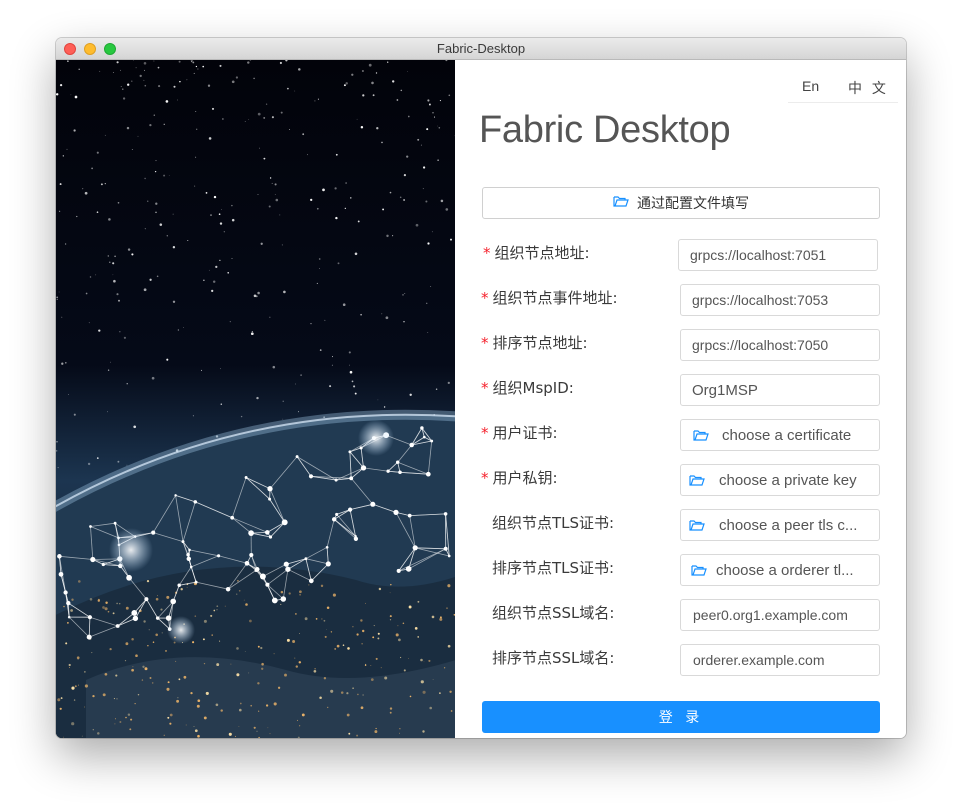  I want to click on user-cert-label: * 用户证书:, so click(519, 432).